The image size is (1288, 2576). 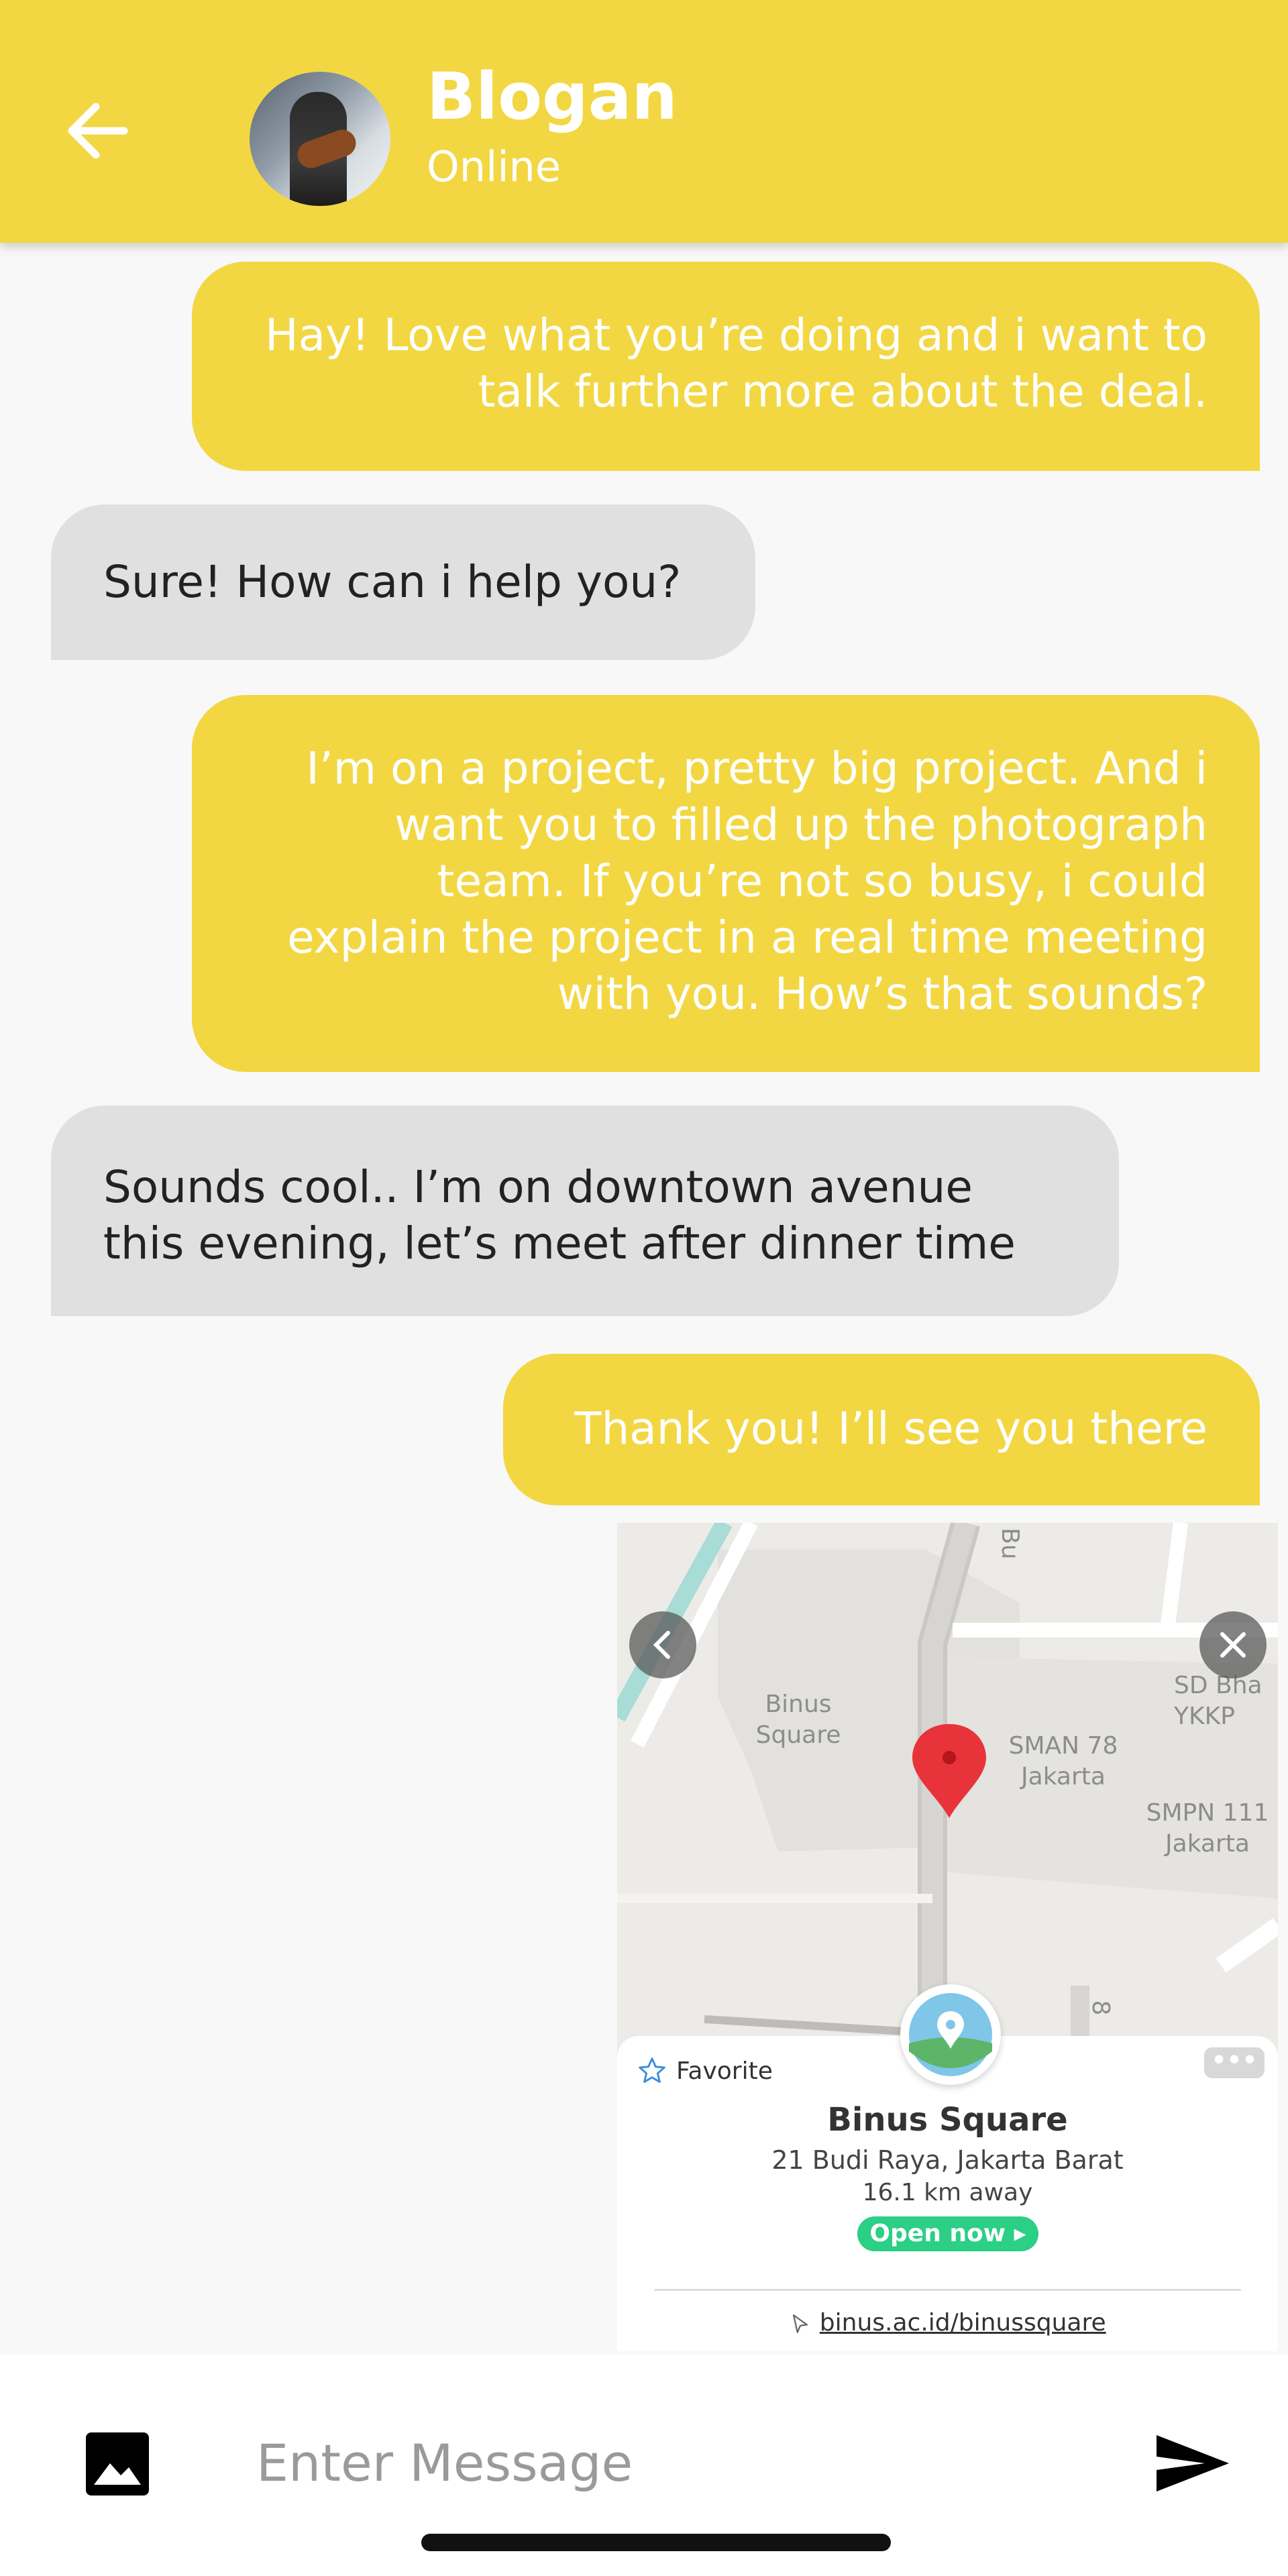 I want to click on message-input-bar, so click(x=644, y=2465).